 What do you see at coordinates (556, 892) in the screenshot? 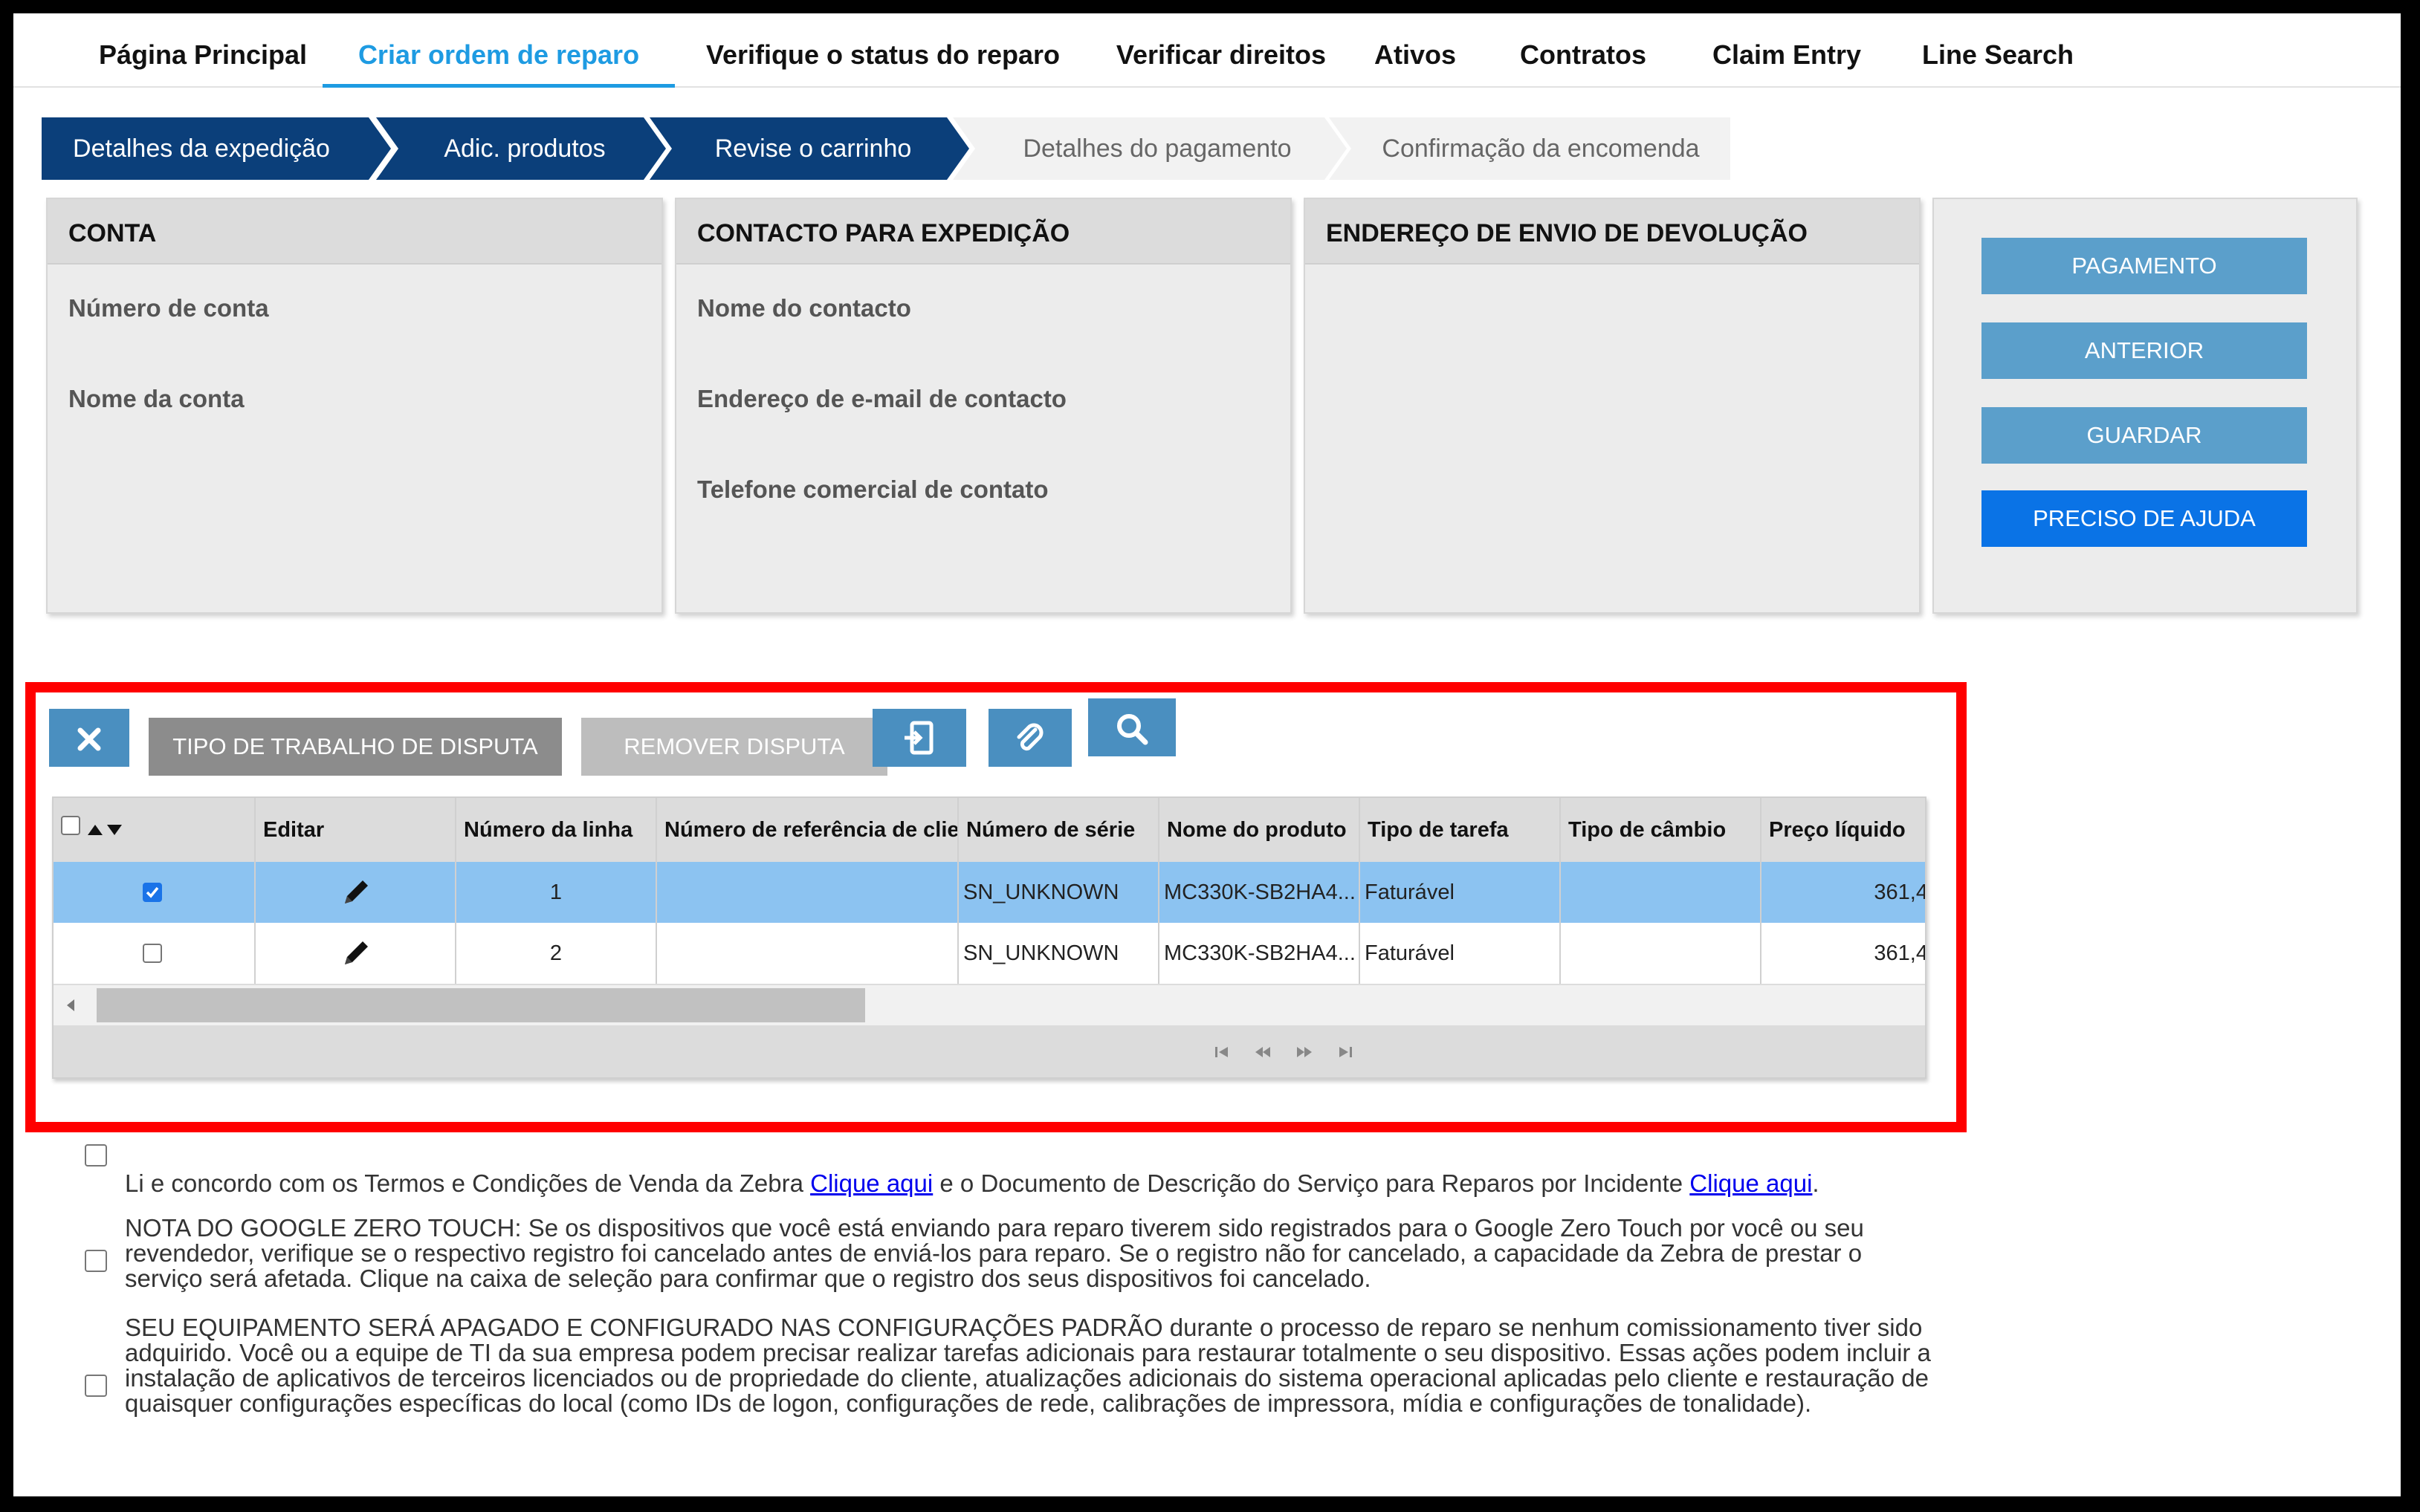
I see `cell-line-number: 1` at bounding box center [556, 892].